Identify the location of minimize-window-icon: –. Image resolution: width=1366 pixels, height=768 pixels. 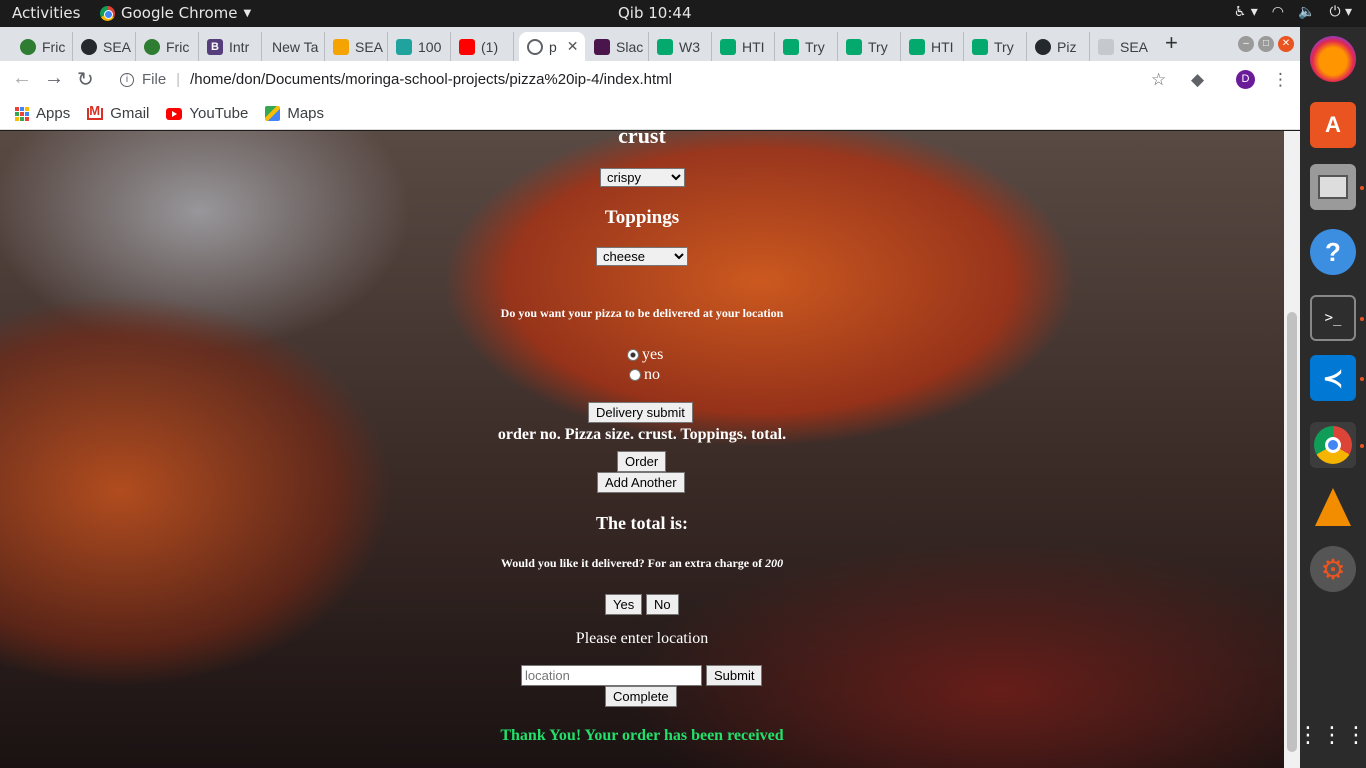
(1246, 44).